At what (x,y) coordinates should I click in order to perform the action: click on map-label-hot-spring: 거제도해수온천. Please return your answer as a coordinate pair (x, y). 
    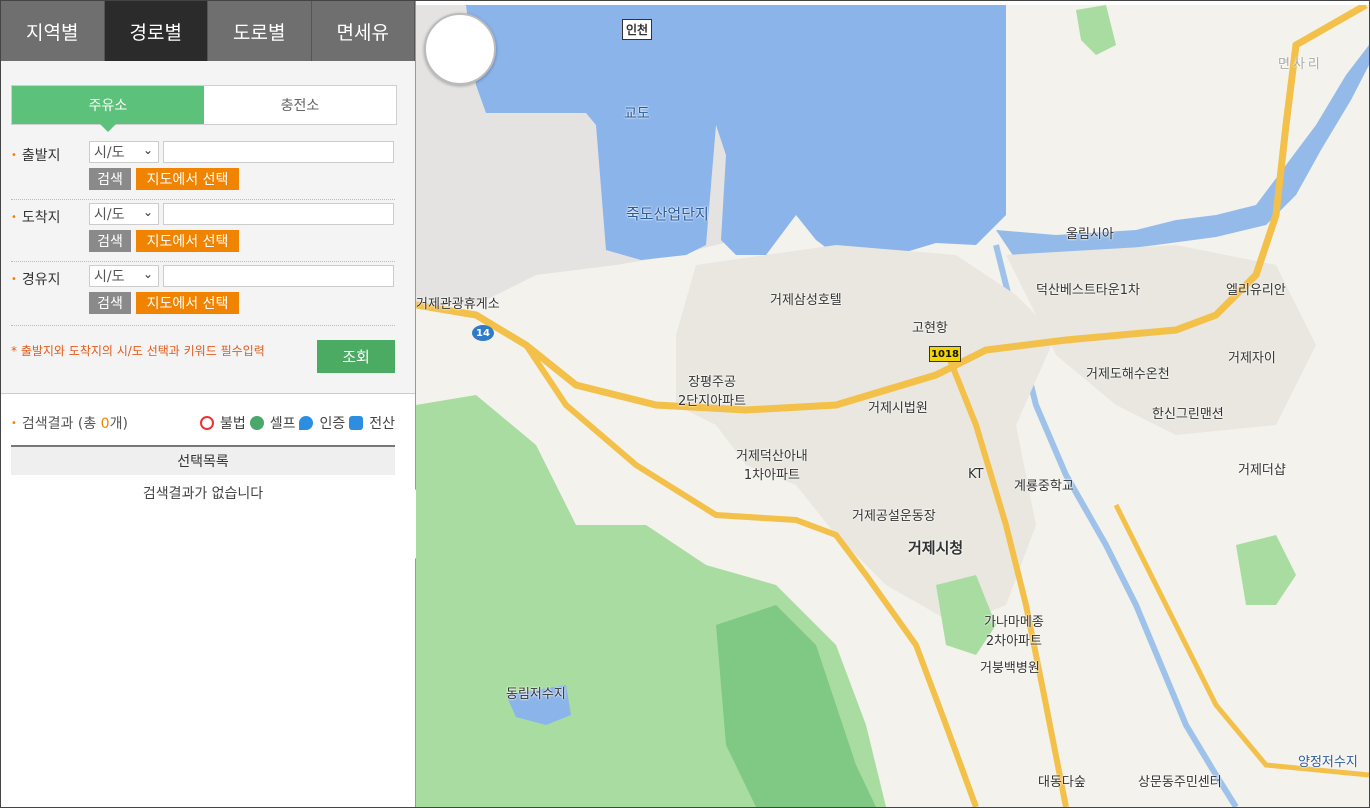
    Looking at the image, I should click on (1128, 372).